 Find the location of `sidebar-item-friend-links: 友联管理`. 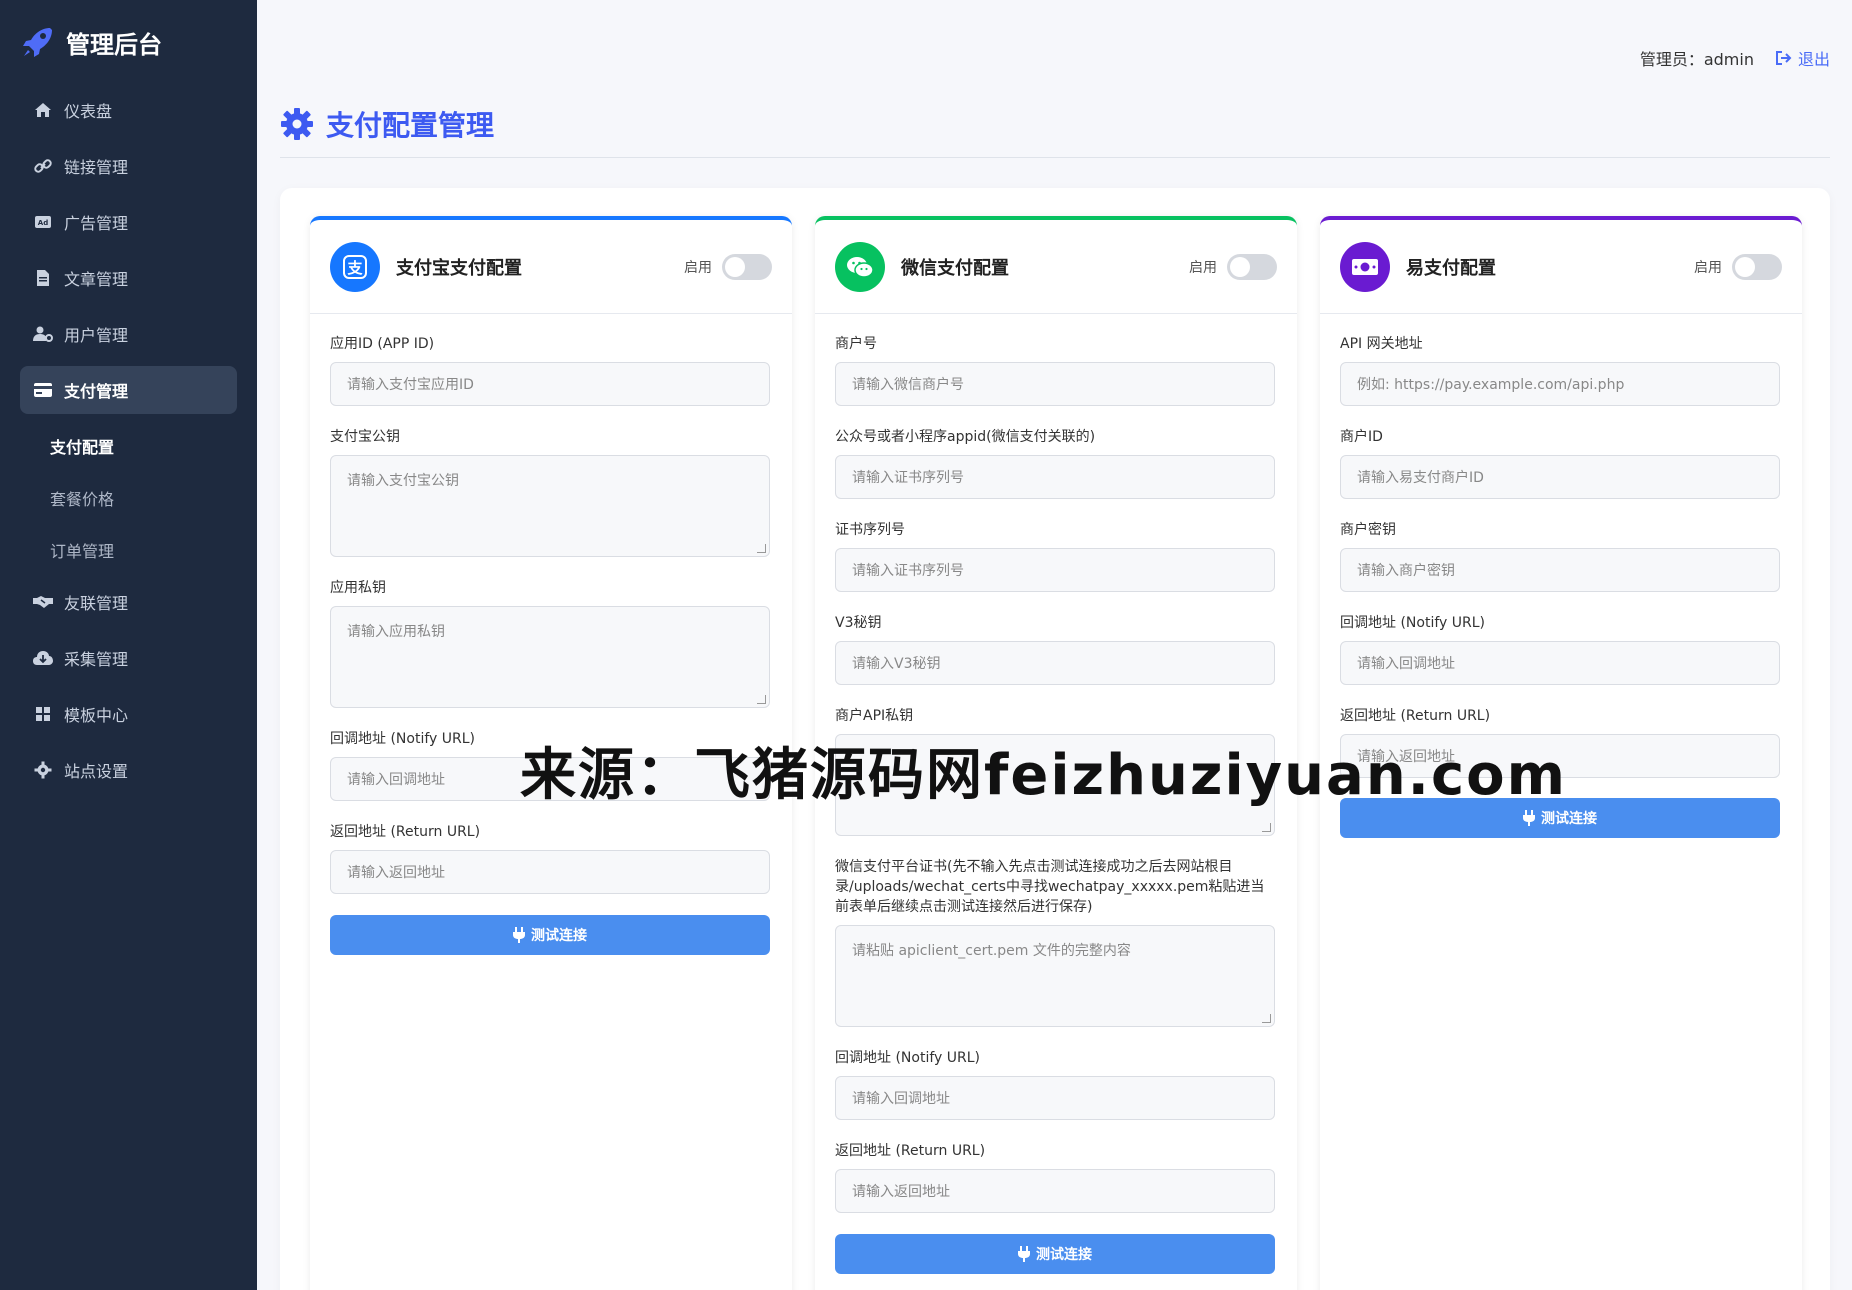

sidebar-item-friend-links: 友联管理 is located at coordinates (128, 602).